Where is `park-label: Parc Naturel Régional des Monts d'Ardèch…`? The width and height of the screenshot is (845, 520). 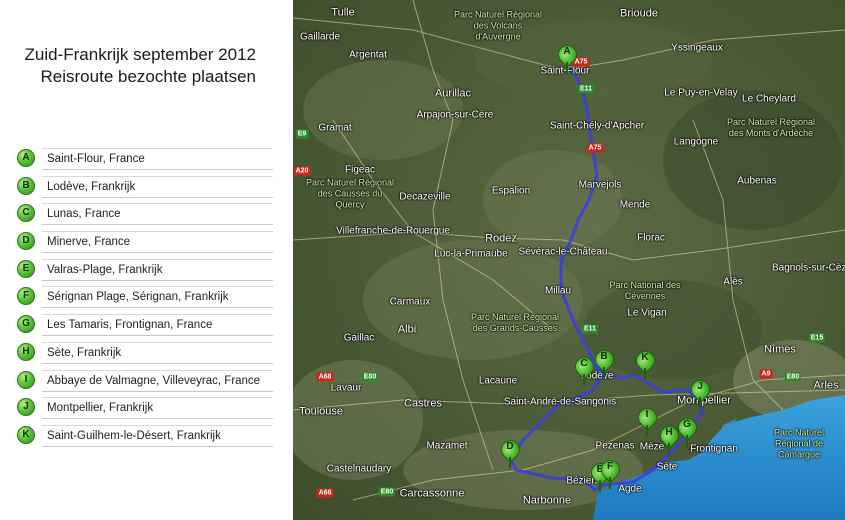
park-label: Parc Naturel Régional des Monts d'Ardèch… is located at coordinates (771, 127).